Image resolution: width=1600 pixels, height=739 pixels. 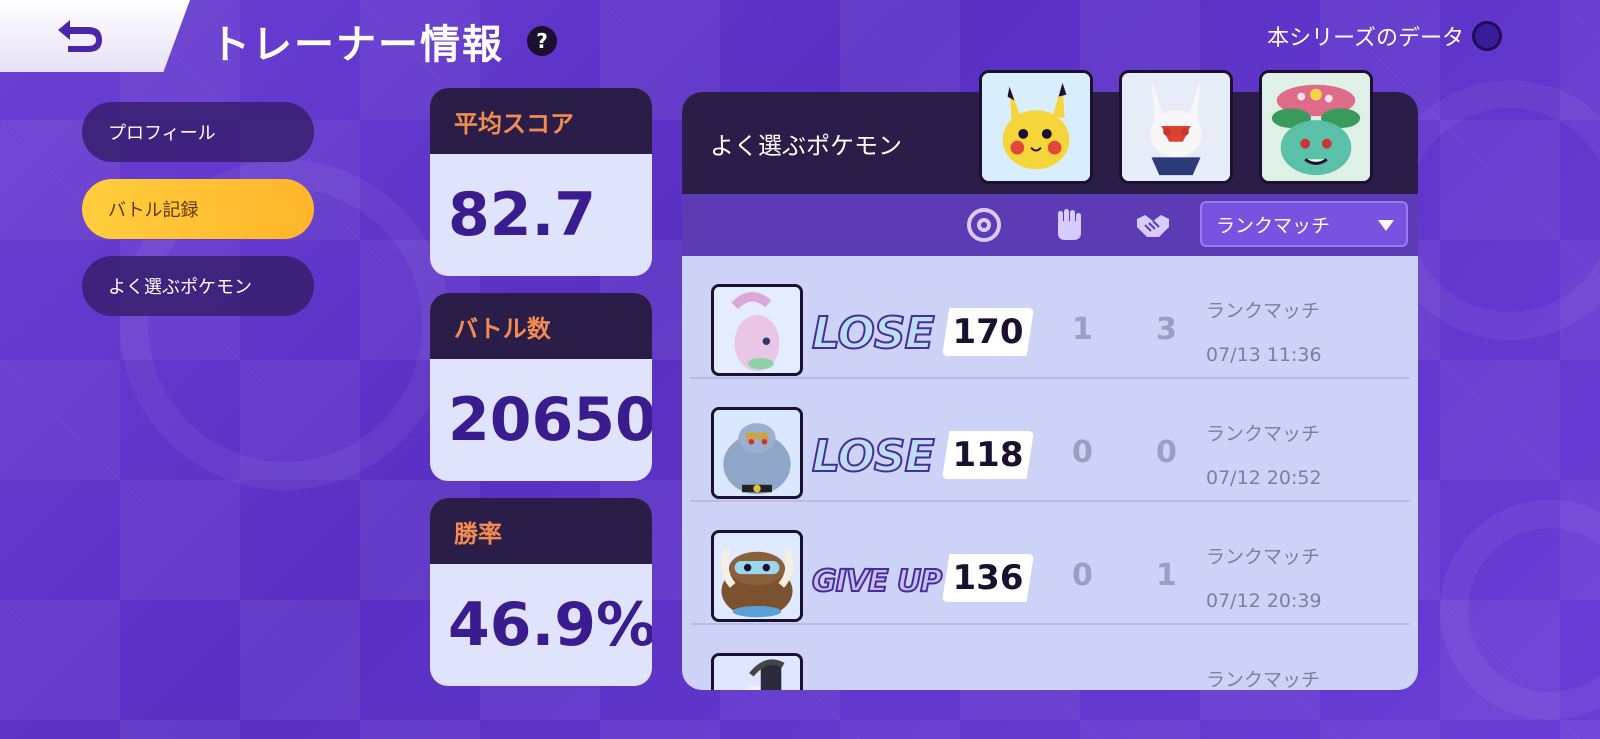 What do you see at coordinates (1050, 440) in the screenshot?
I see `table-row: LOSE 118 0 0 ランクマッチ 07/12 20:52` at bounding box center [1050, 440].